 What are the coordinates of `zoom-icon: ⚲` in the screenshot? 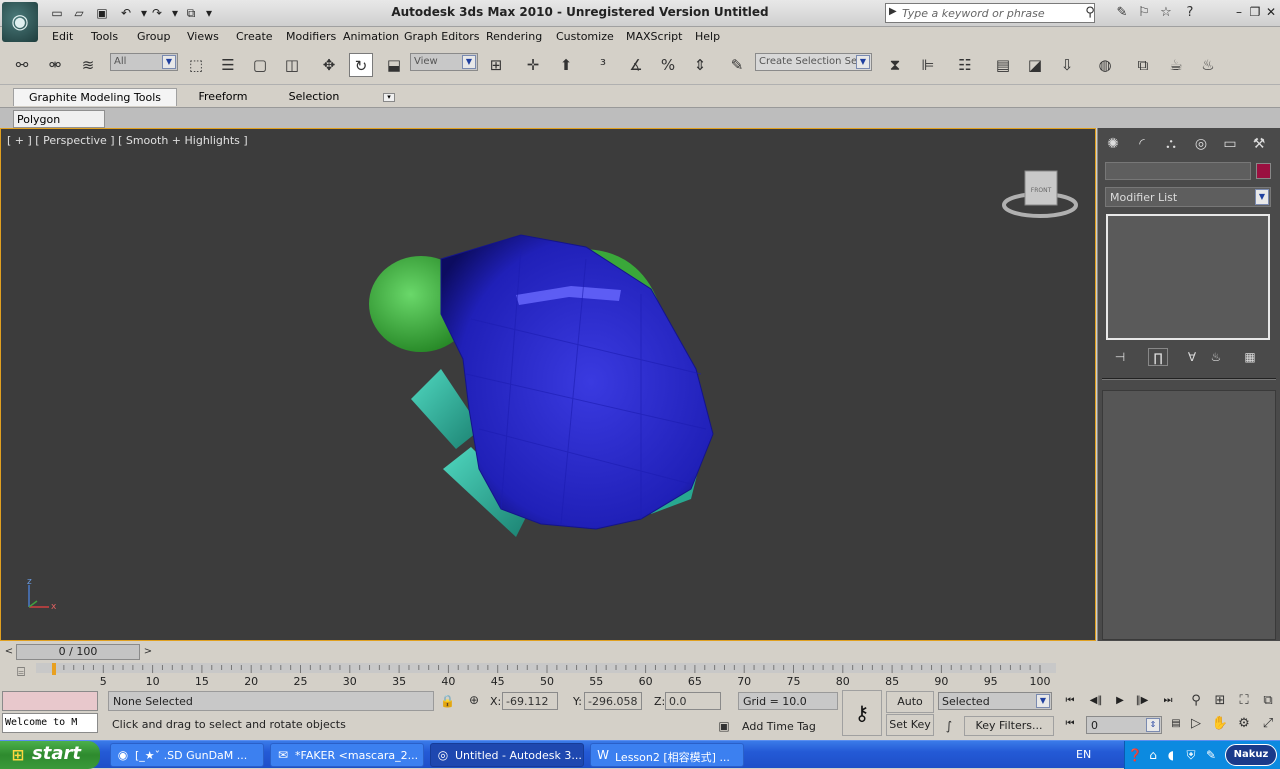 It's located at (1196, 701).